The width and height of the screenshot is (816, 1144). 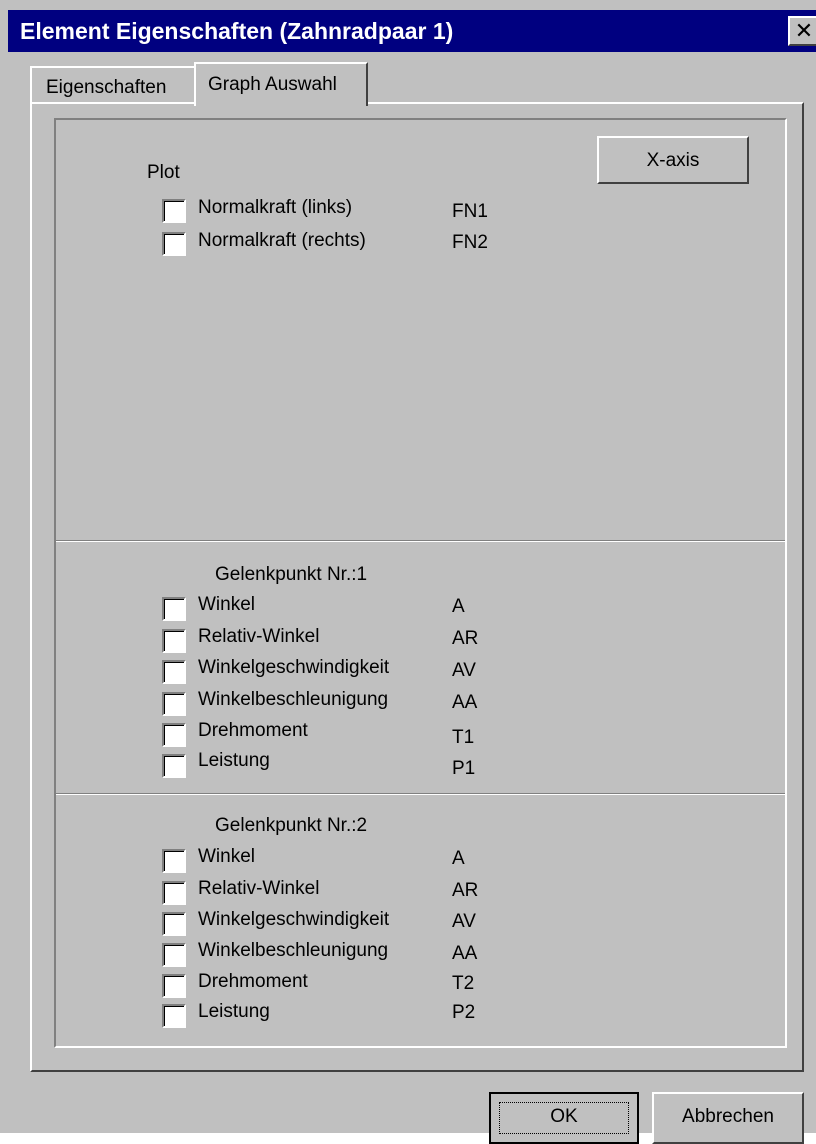 What do you see at coordinates (174, 211) in the screenshot?
I see `checkbox-normalkraft-links` at bounding box center [174, 211].